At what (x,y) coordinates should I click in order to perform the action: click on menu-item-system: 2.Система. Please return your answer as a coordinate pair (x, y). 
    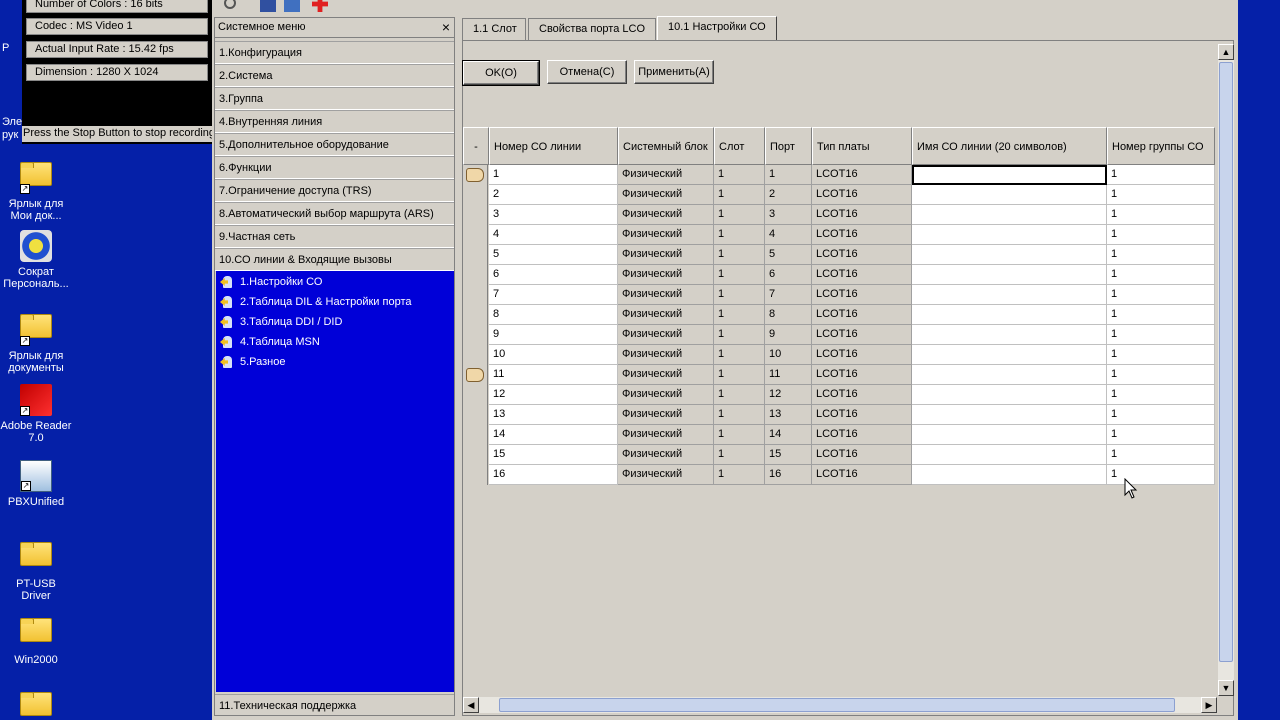
    Looking at the image, I should click on (334, 75).